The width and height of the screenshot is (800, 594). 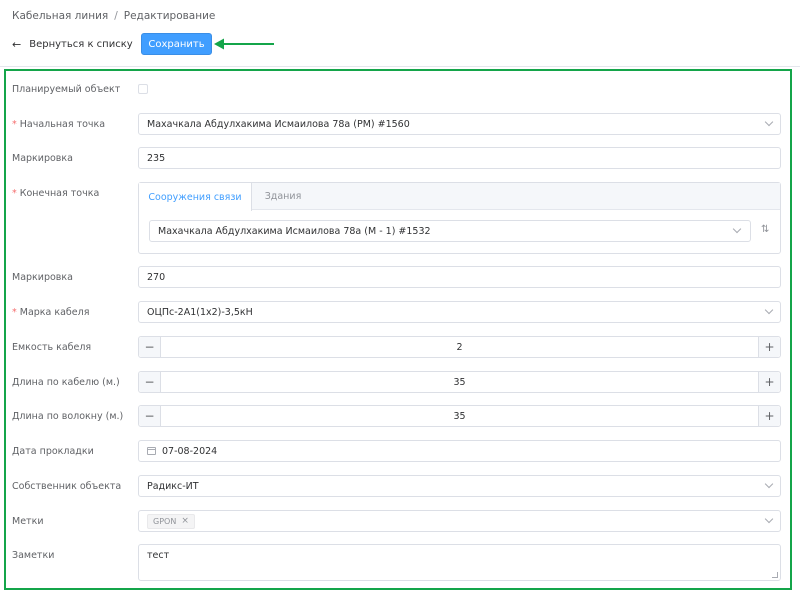 What do you see at coordinates (459, 451) in the screenshot?
I see `laying-date-picker: 07-08-2024` at bounding box center [459, 451].